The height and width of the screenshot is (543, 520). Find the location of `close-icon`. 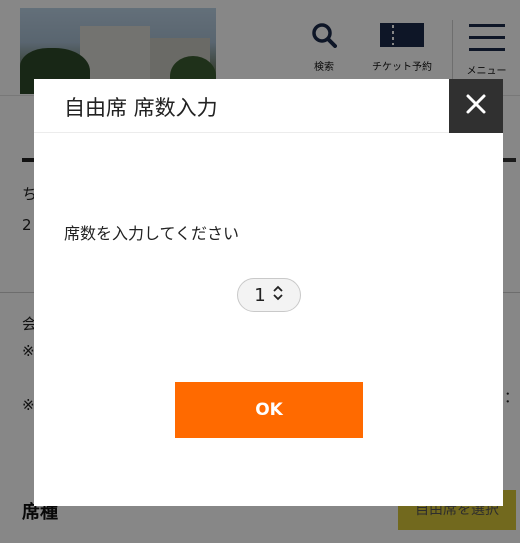

close-icon is located at coordinates (476, 106).